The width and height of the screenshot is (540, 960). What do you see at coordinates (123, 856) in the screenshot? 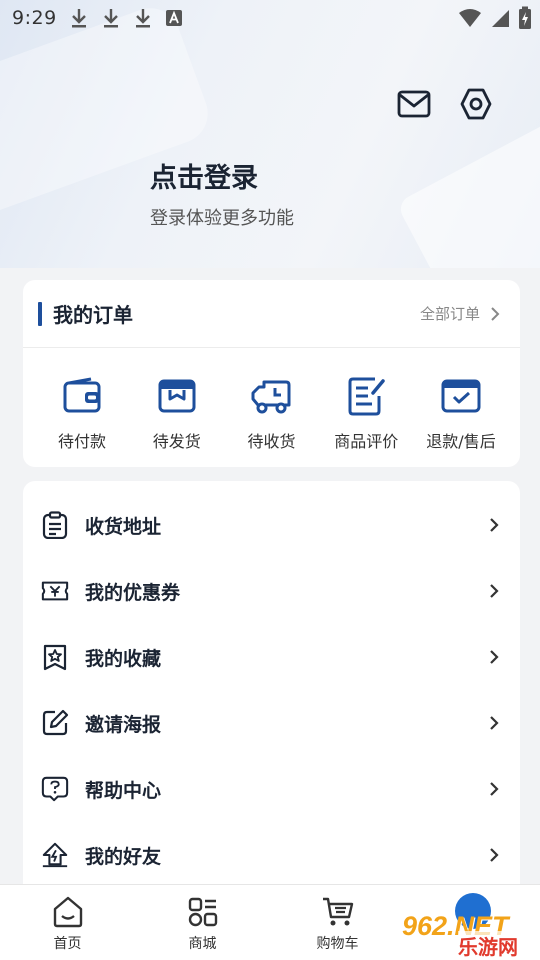
I see `menu-item-friends-label: 我的好友` at bounding box center [123, 856].